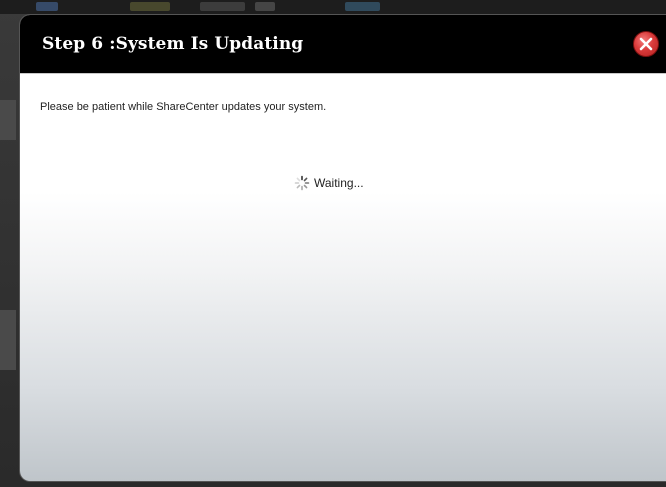 Image resolution: width=666 pixels, height=487 pixels. What do you see at coordinates (343, 44) in the screenshot?
I see `dialog-header: Step 6 :System Is Updating` at bounding box center [343, 44].